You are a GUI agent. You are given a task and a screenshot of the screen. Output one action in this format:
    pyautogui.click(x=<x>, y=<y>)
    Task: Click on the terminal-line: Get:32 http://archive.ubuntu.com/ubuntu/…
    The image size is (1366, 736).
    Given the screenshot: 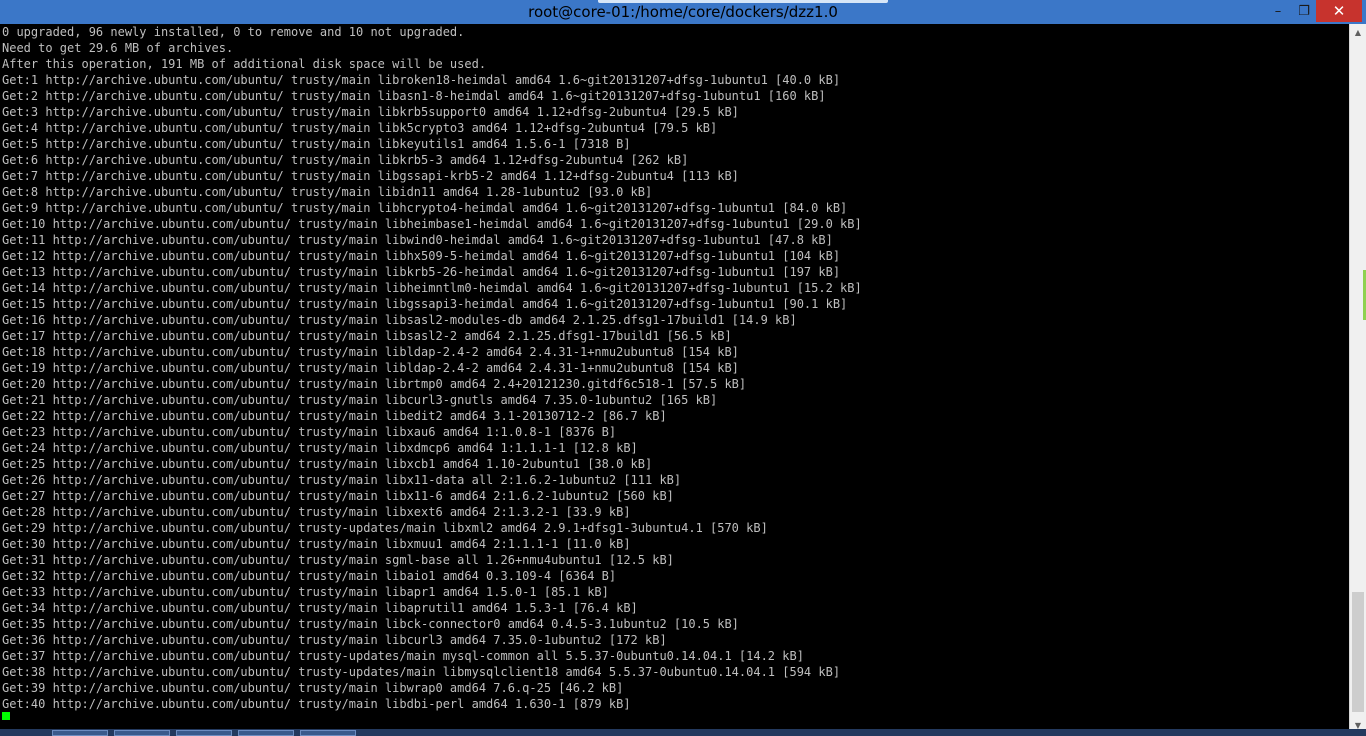 What is the action you would take?
    pyautogui.click(x=309, y=576)
    